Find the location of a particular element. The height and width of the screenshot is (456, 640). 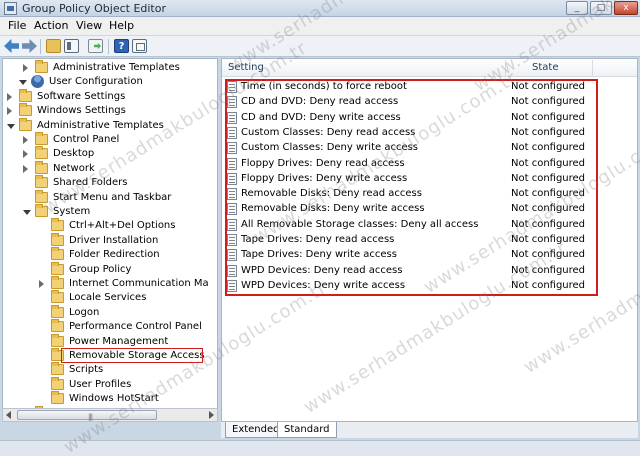

tree-item: System is located at coordinates (110, 211).